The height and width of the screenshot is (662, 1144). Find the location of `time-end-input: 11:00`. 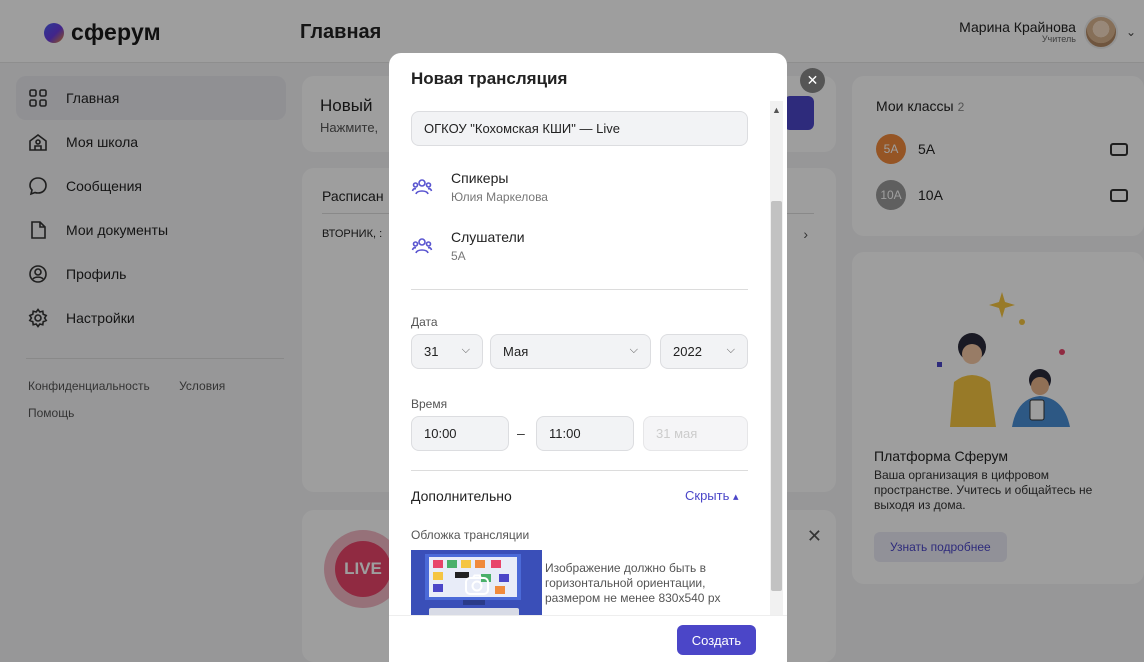

time-end-input: 11:00 is located at coordinates (585, 433).